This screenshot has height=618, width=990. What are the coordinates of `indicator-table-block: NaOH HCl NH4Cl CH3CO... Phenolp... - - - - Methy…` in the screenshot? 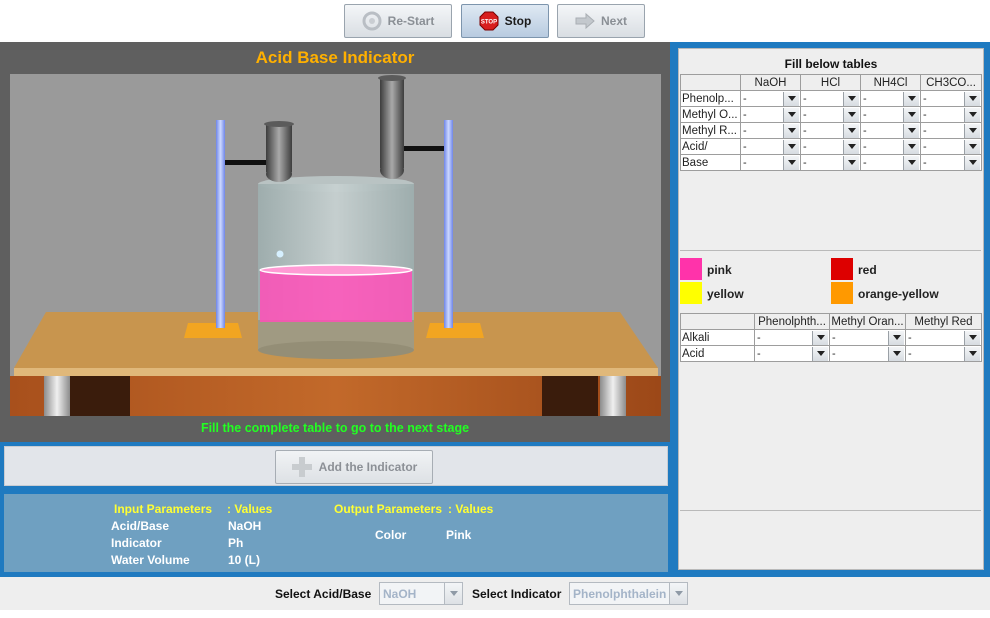 It's located at (831, 162).